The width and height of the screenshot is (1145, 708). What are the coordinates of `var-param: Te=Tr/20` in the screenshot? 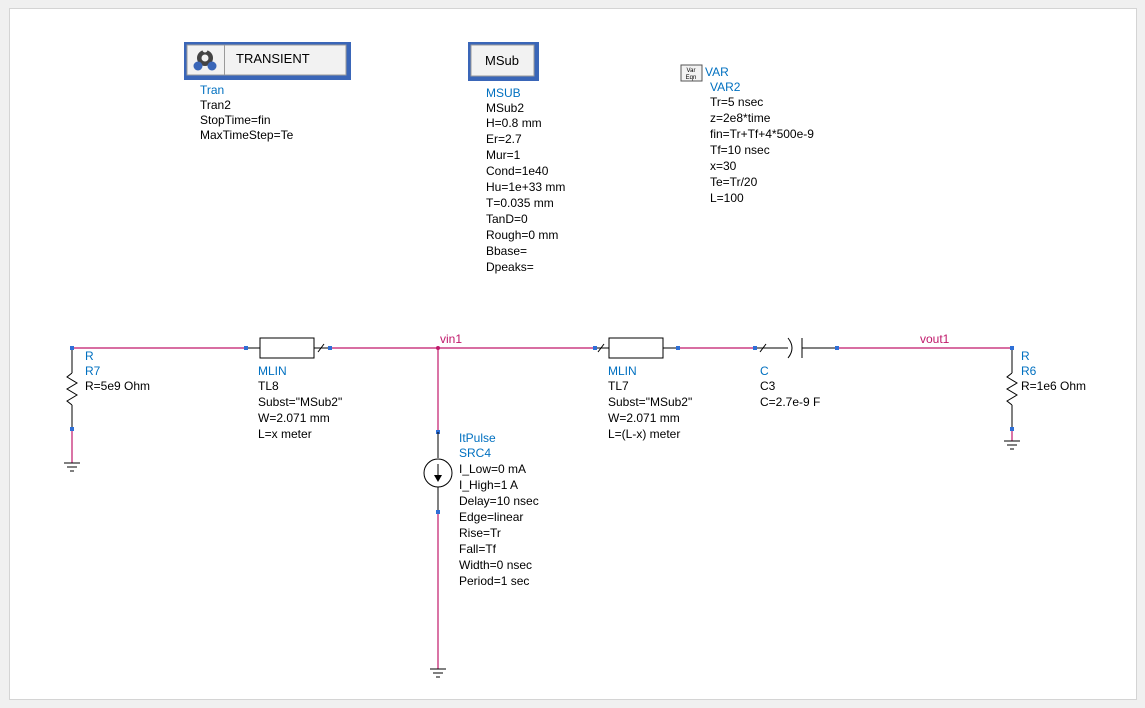 It's located at (734, 182).